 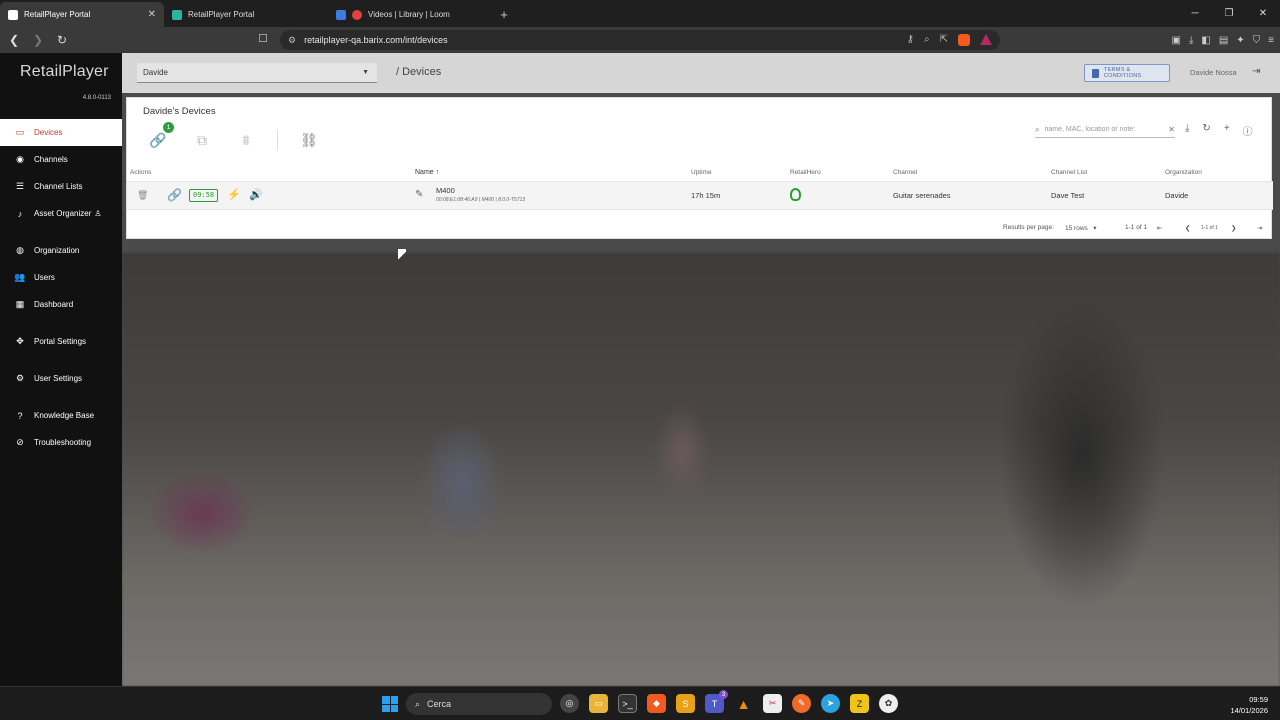 What do you see at coordinates (1263, 13) in the screenshot?
I see `close-window-icon: ✕` at bounding box center [1263, 13].